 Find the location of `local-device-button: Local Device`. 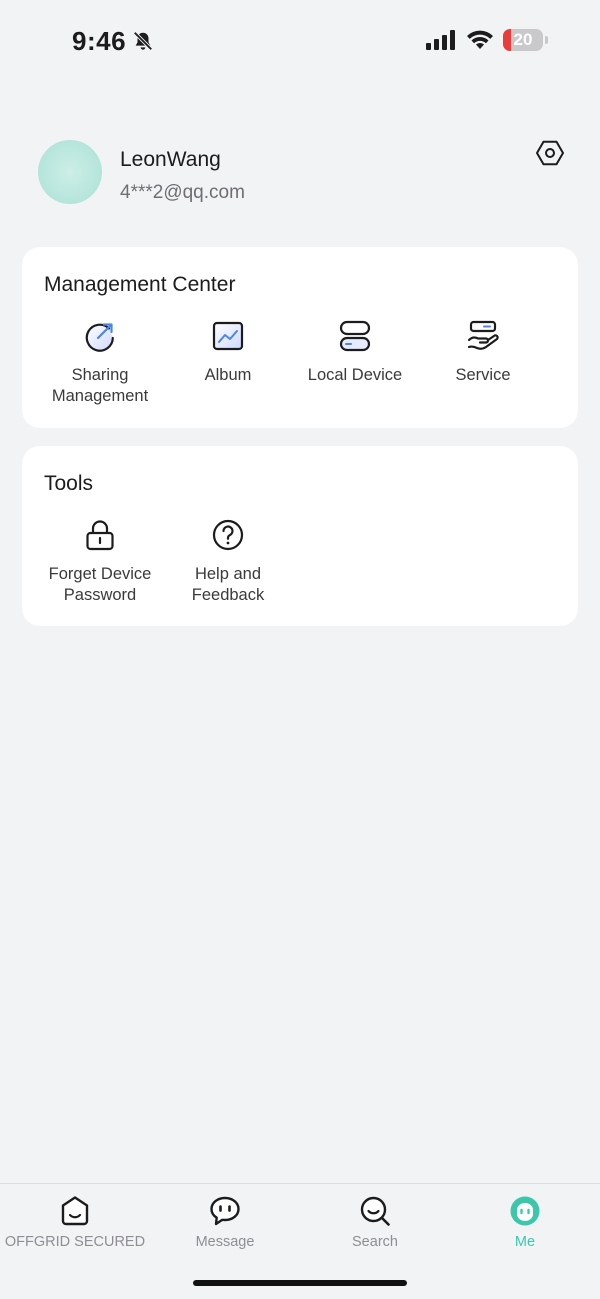

local-device-button: Local Device is located at coordinates (355, 352).